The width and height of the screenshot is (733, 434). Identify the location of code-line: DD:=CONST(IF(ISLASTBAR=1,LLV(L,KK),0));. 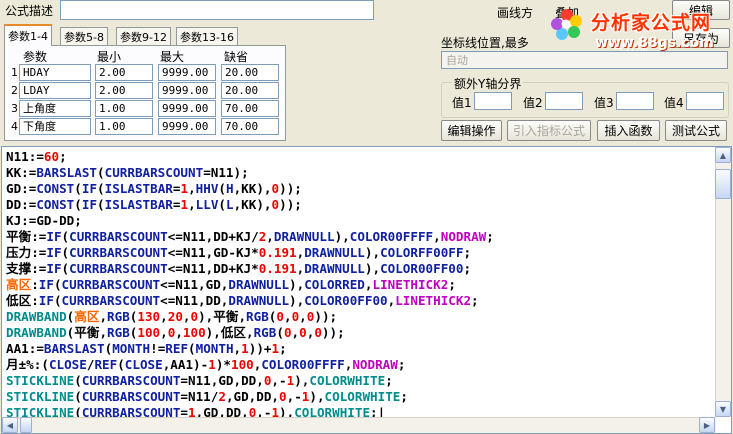
(250, 205).